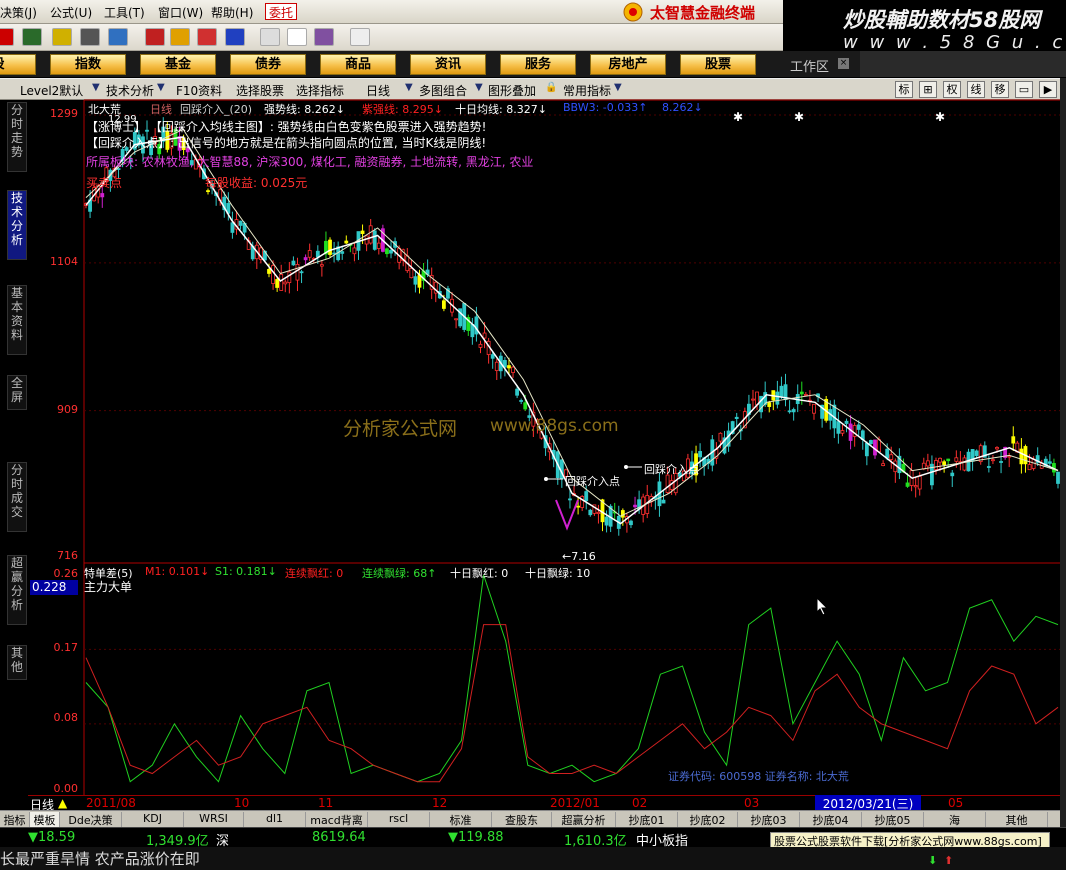 This screenshot has height=870, width=1066. I want to click on date-tick: 10, so click(242, 803).